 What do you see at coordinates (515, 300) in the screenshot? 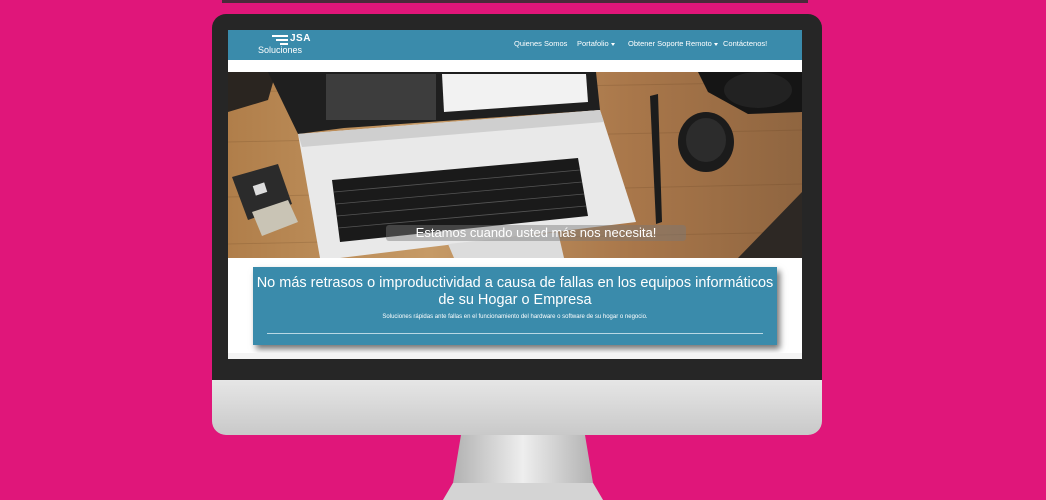
I see `banner-title-line2: de su Hogar o Empresa` at bounding box center [515, 300].